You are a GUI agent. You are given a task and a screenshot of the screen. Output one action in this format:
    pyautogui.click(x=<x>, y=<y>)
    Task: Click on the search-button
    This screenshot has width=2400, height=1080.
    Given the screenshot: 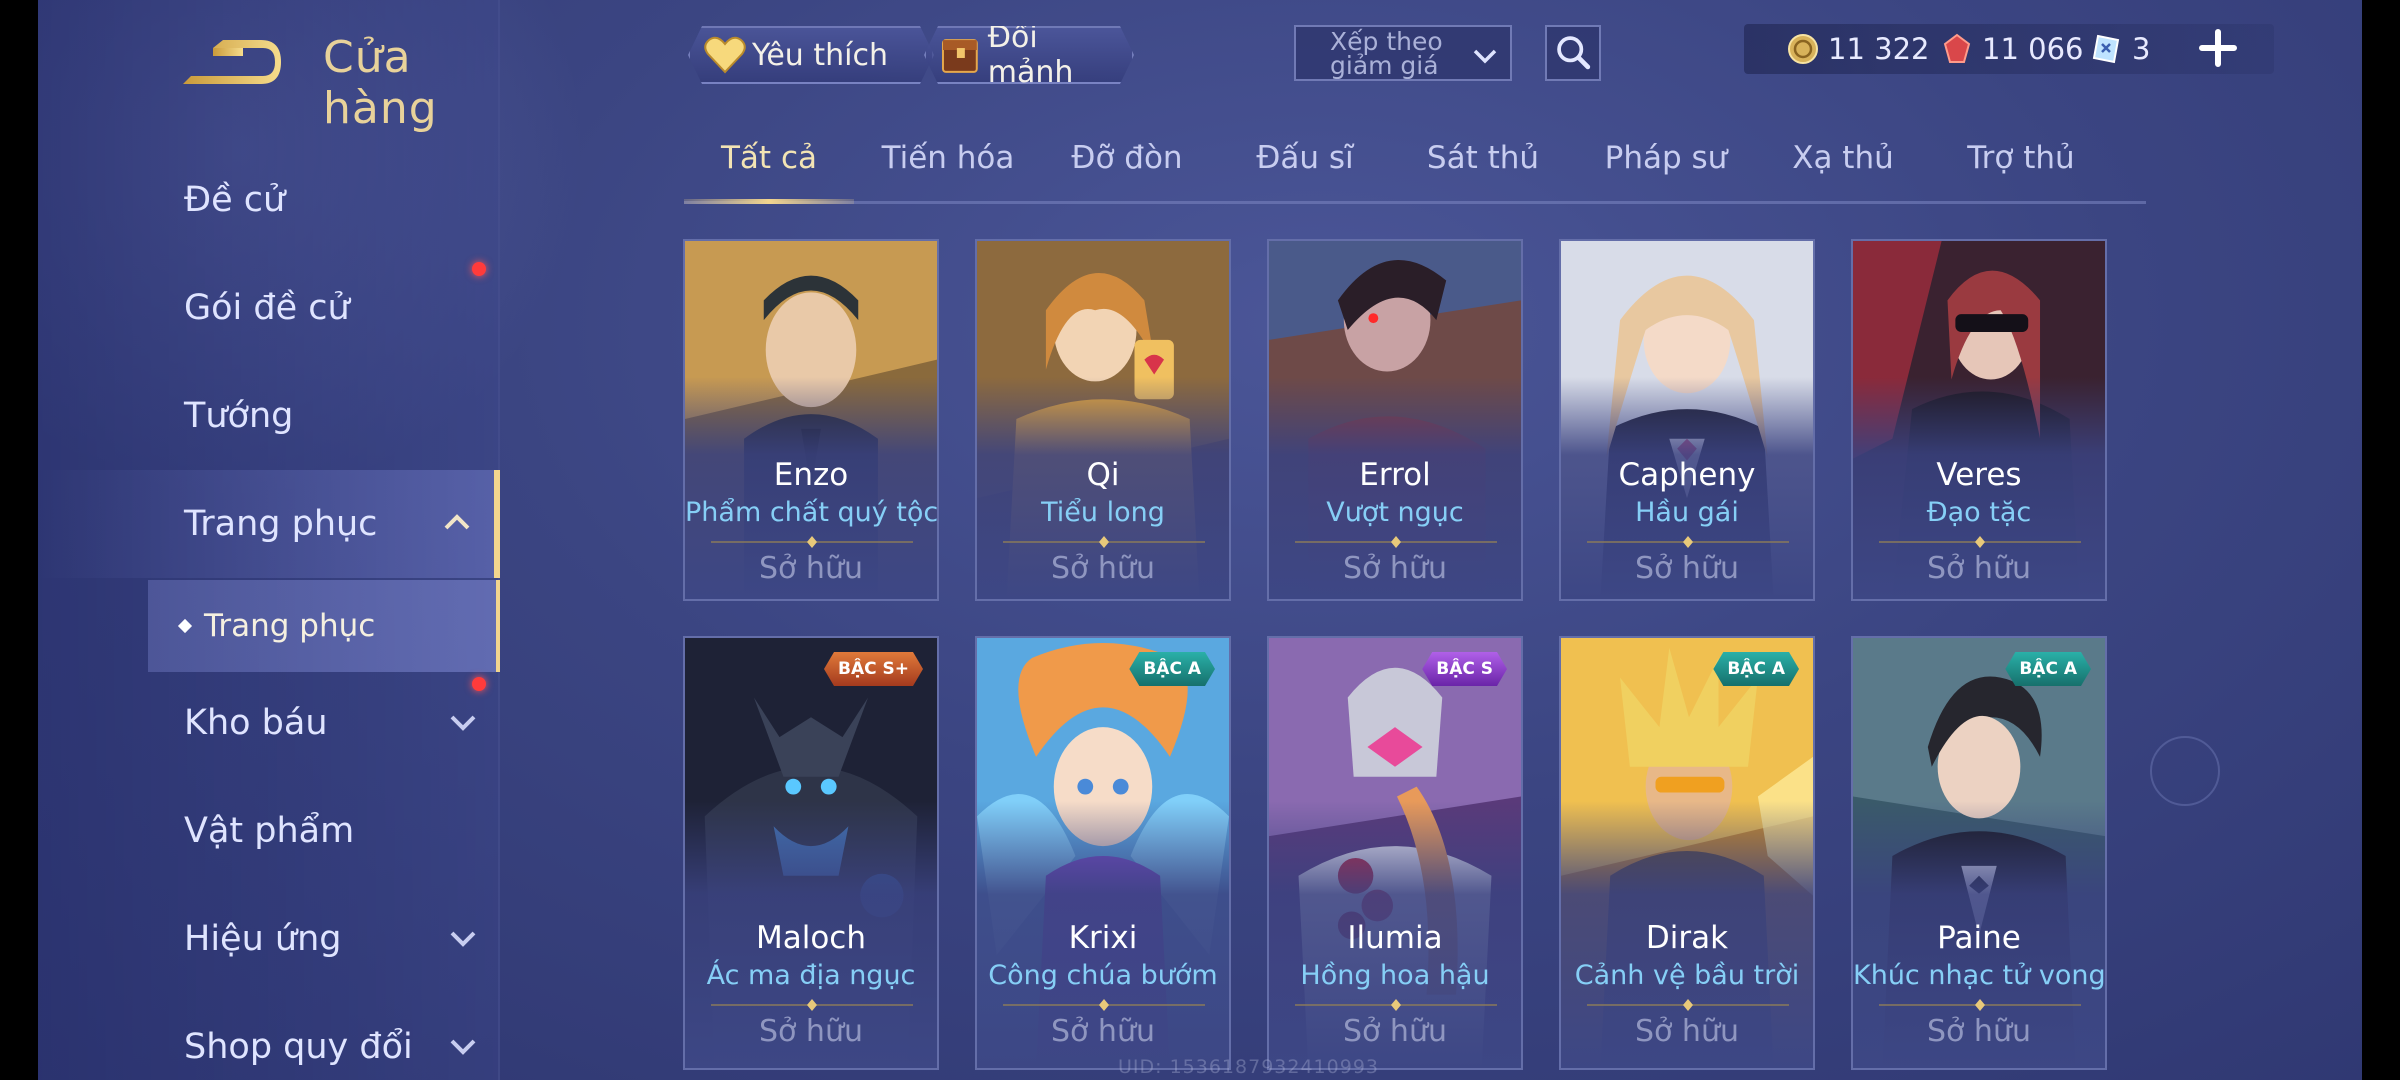 What is the action you would take?
    pyautogui.click(x=1573, y=53)
    